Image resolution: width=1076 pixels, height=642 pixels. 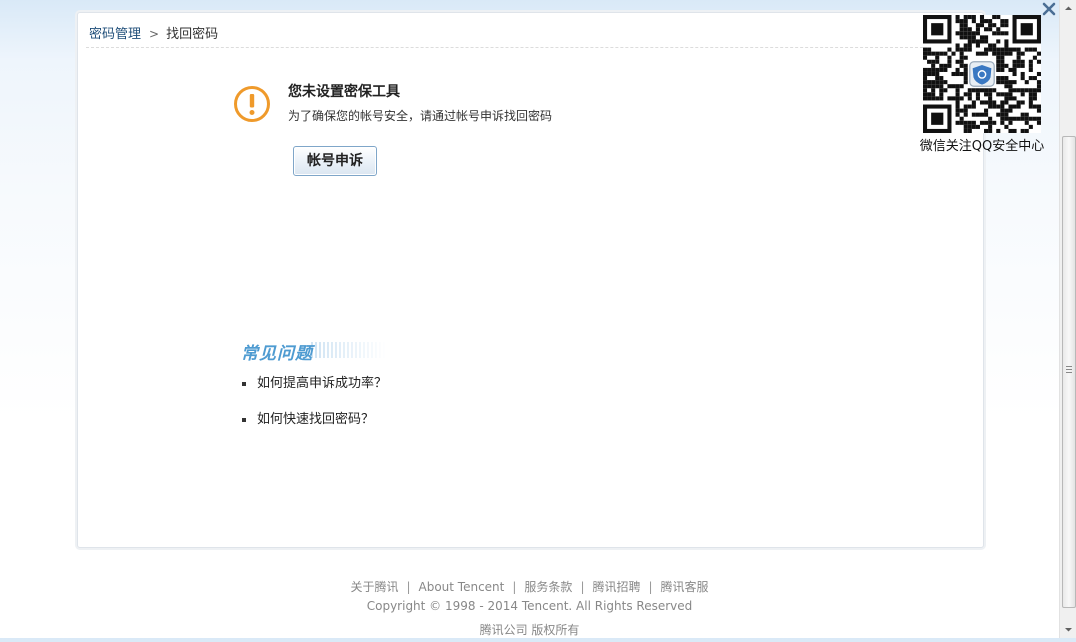 I want to click on notice-description: 为了确保您的帐号安全，请通过帐号申诉找回密码, so click(x=420, y=116).